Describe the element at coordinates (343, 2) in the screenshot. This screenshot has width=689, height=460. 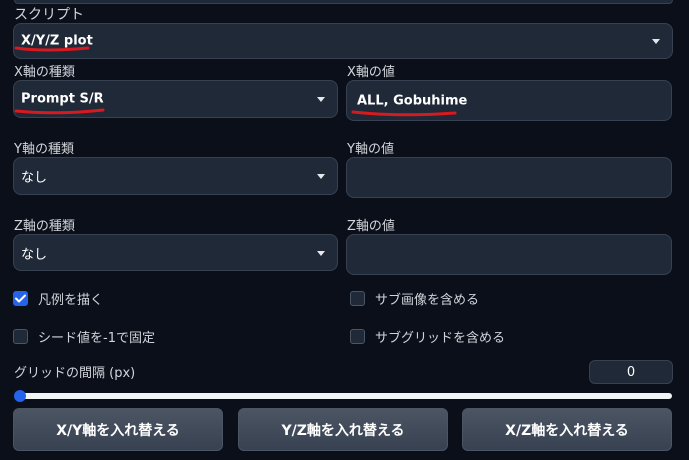
I see `previous-field-edge` at that location.